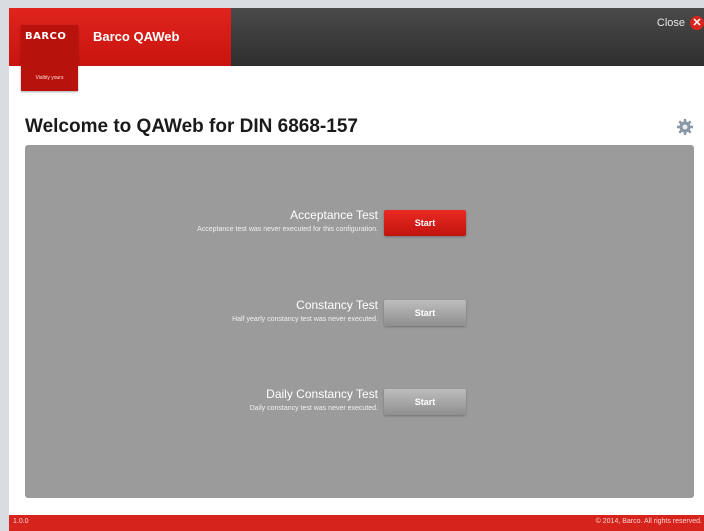 The image size is (704, 531). Describe the element at coordinates (46, 36) in the screenshot. I see `logo-wordmark: BARCO` at that location.